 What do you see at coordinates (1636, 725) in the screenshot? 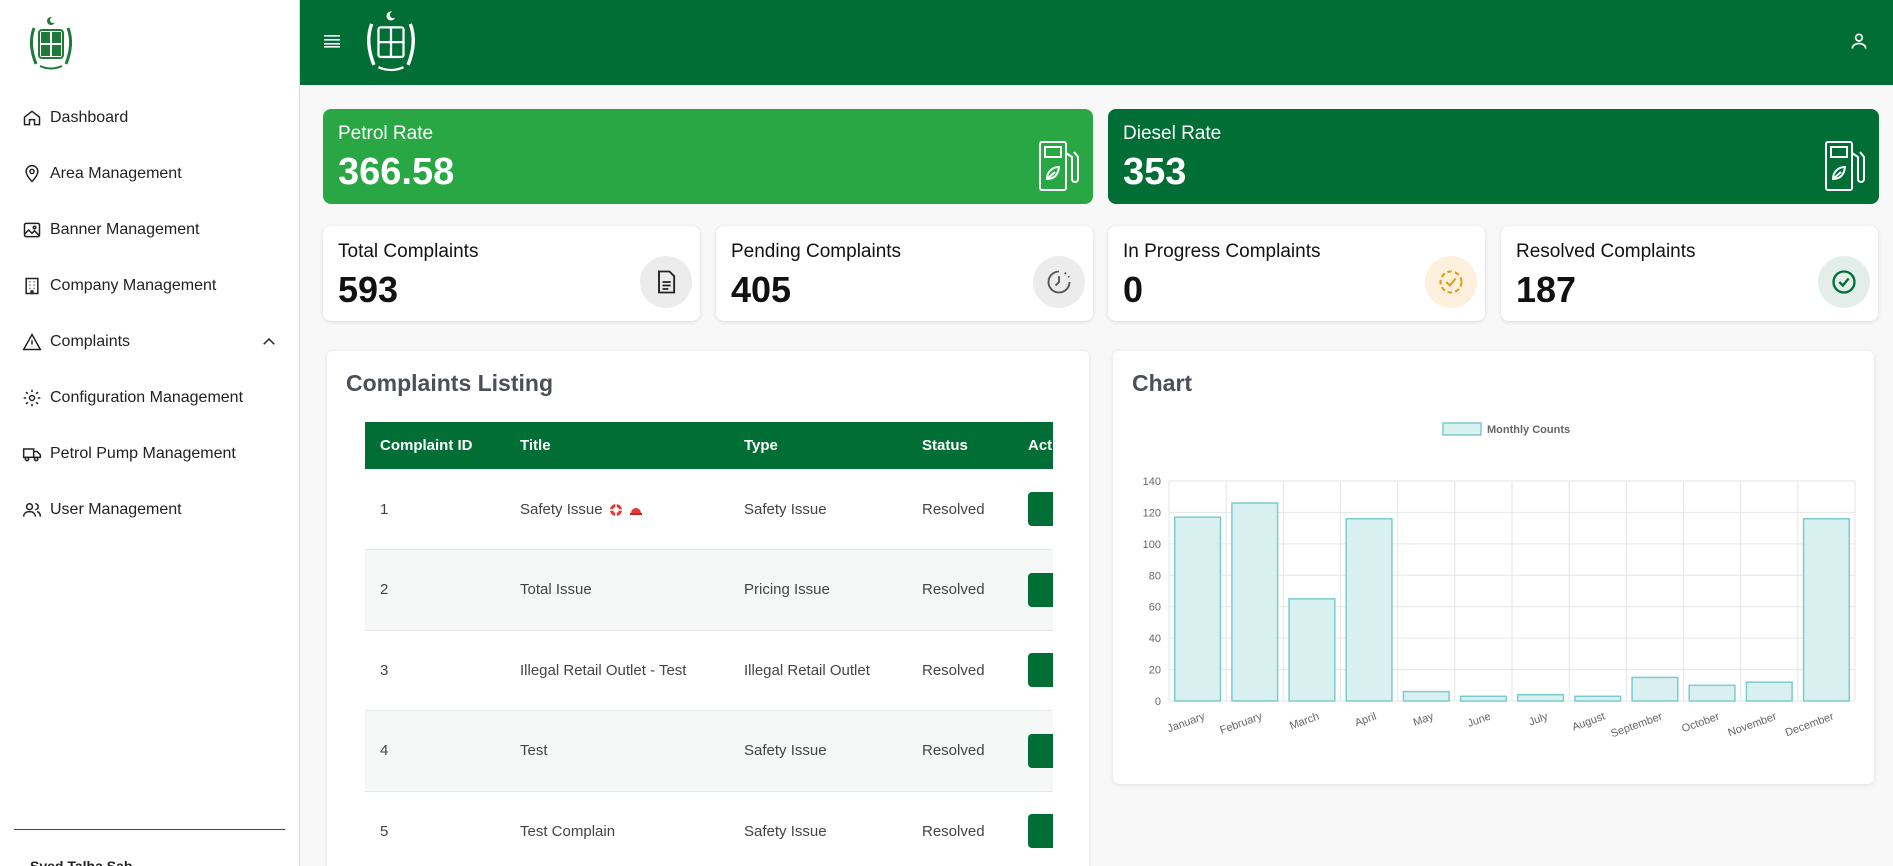
I see `x-tick-label: September` at bounding box center [1636, 725].